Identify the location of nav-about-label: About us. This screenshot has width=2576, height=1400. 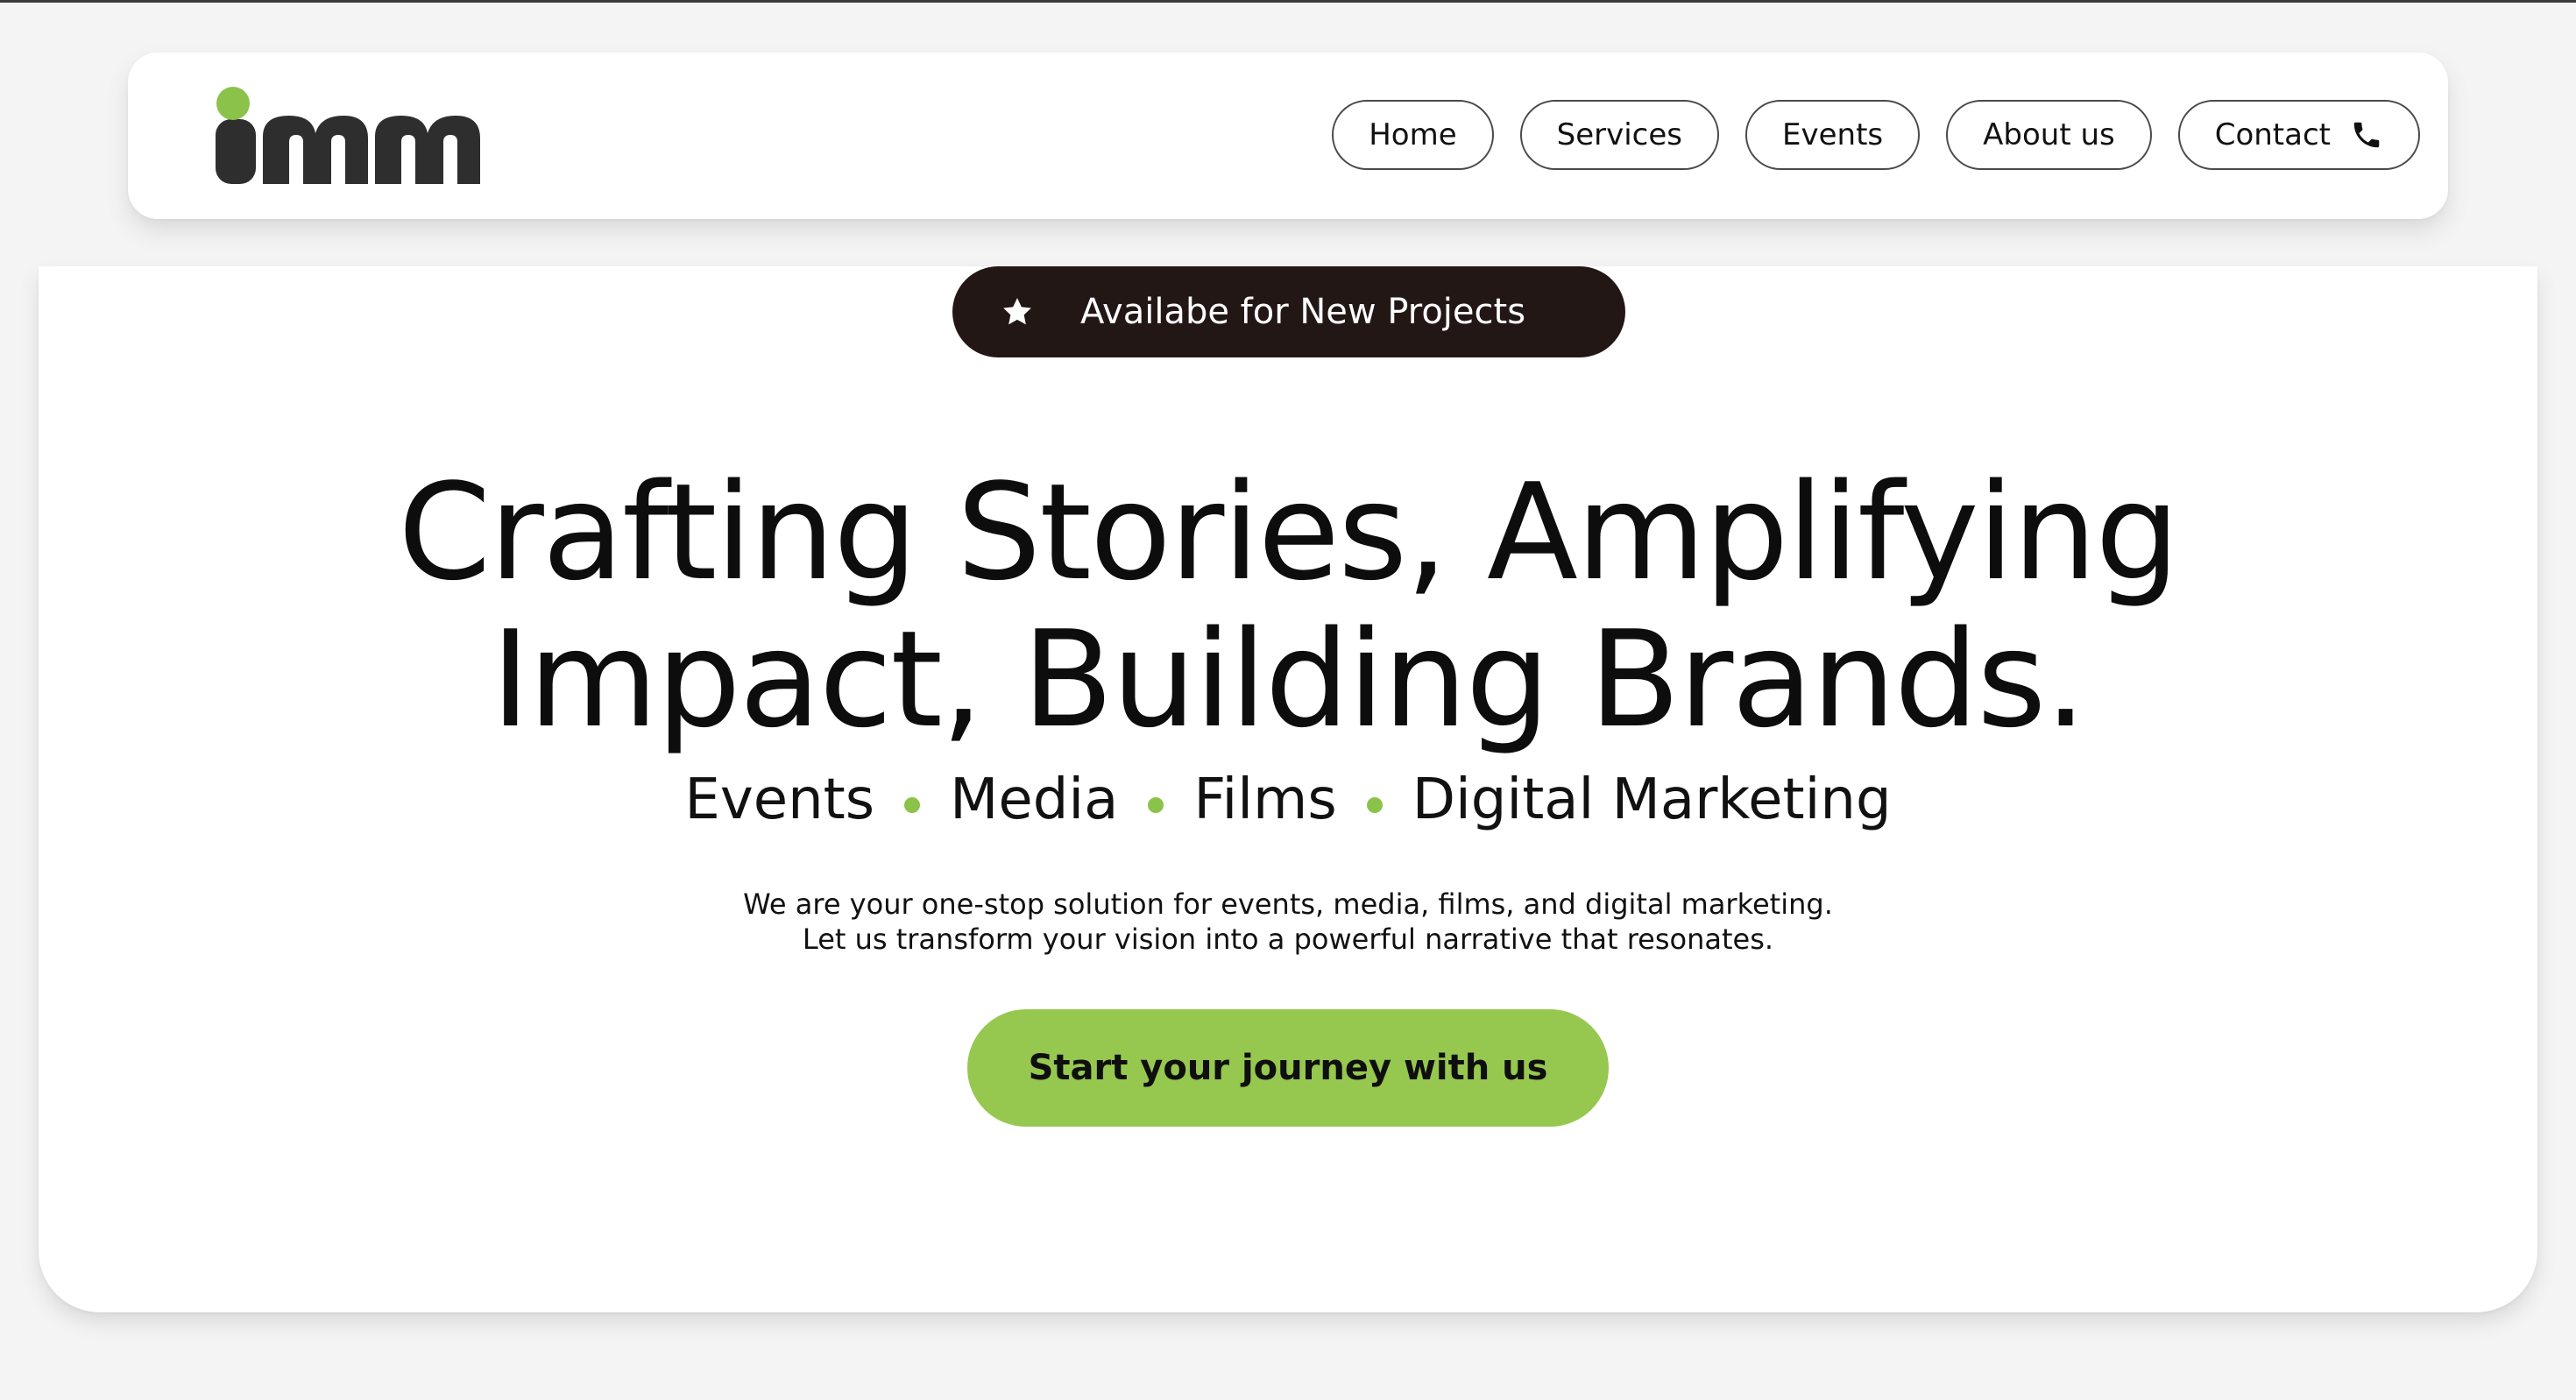
(2049, 134).